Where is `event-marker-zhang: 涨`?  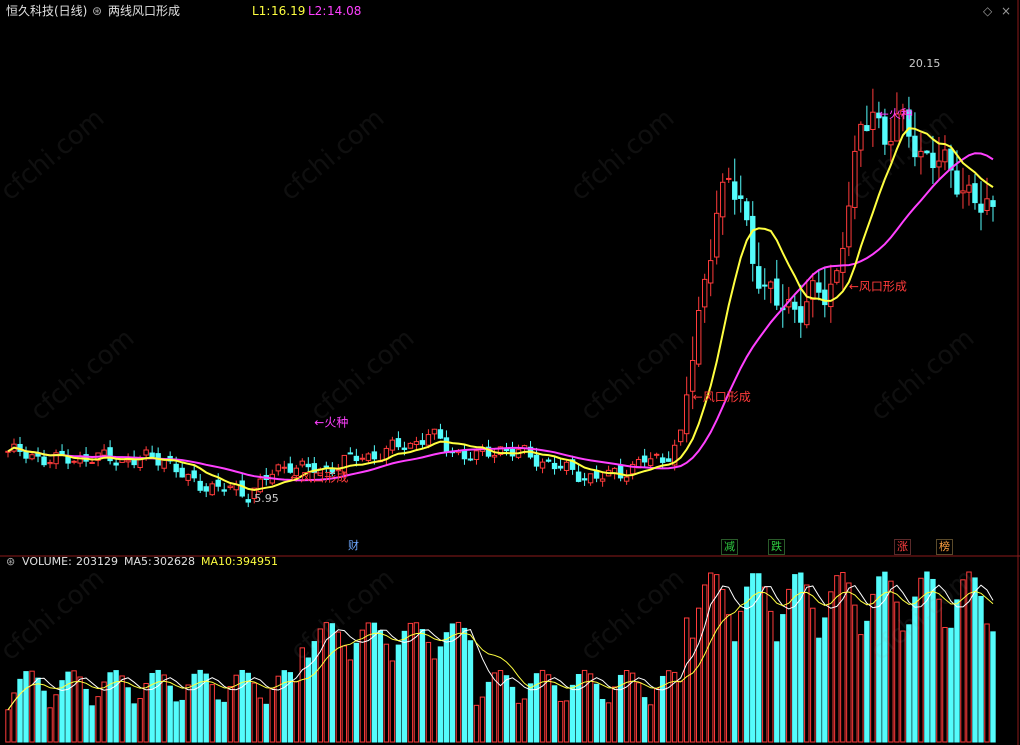 event-marker-zhang: 涨 is located at coordinates (902, 547).